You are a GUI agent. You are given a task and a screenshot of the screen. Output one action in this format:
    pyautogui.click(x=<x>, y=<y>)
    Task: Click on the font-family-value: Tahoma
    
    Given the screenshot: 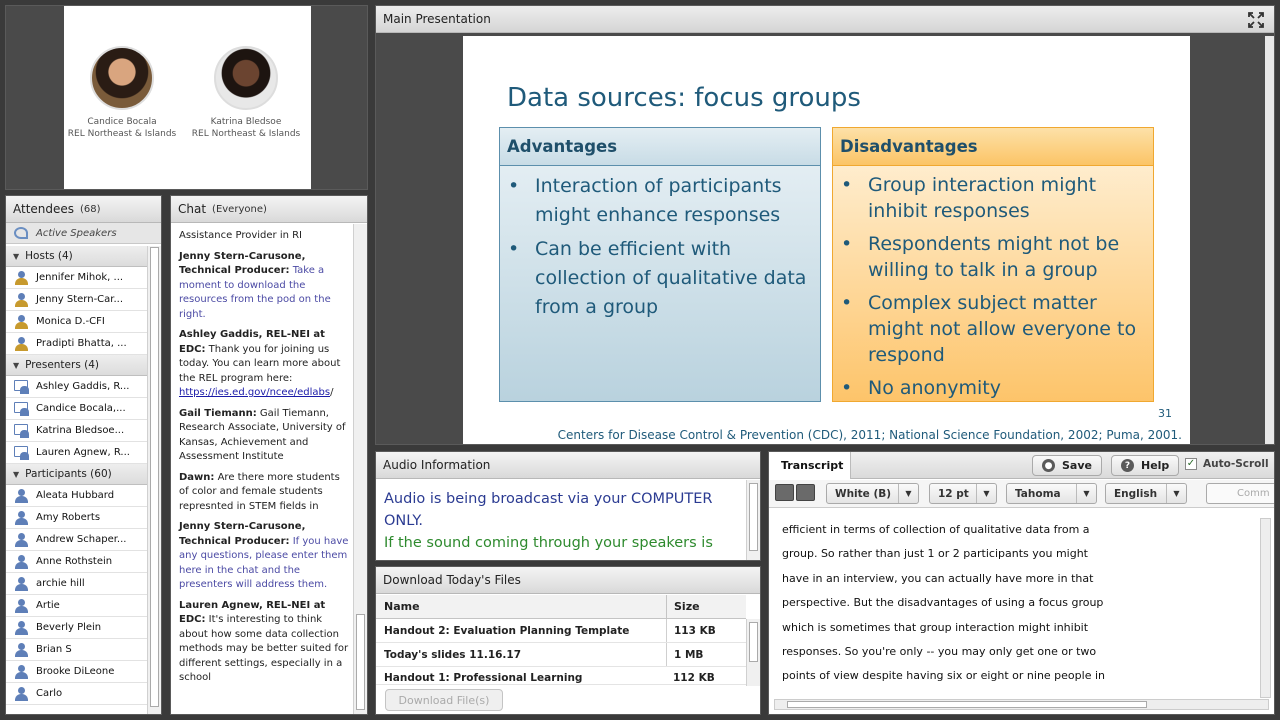 What is the action you would take?
    pyautogui.click(x=1038, y=493)
    